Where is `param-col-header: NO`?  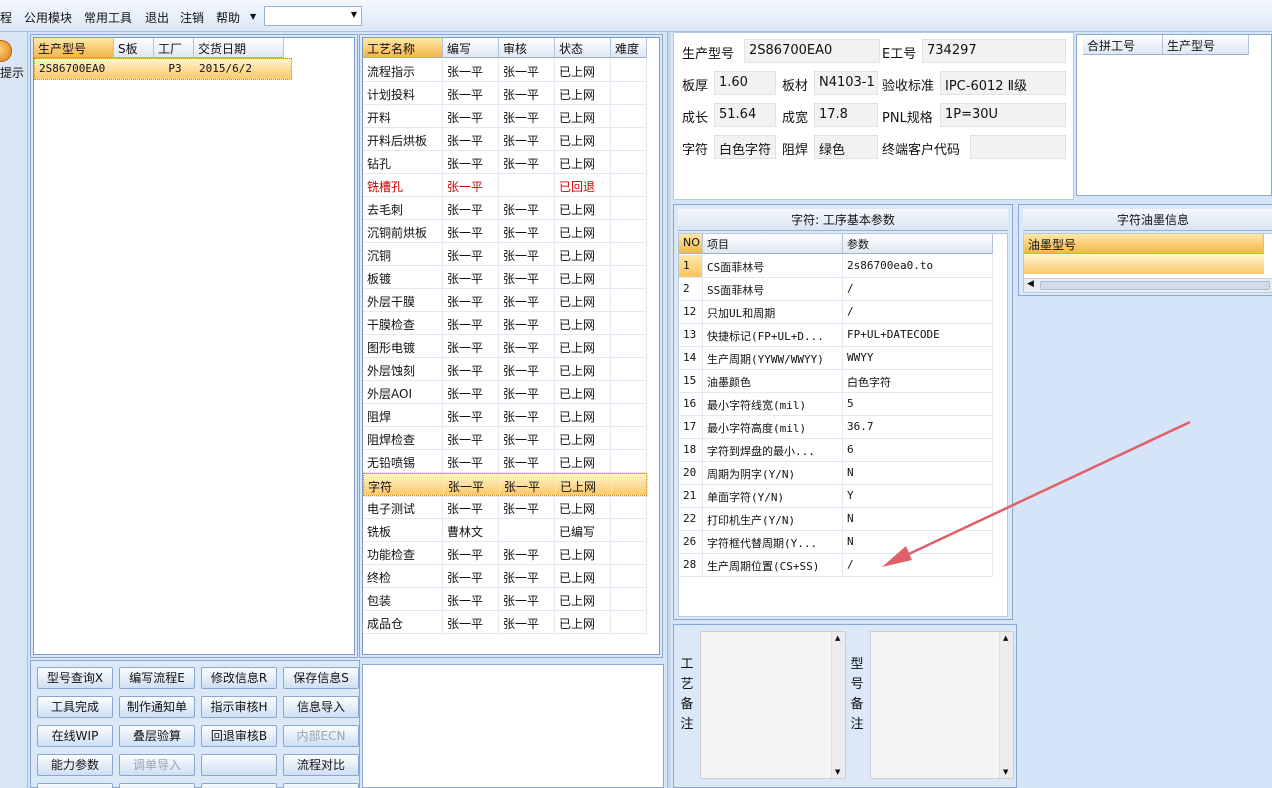 param-col-header: NO is located at coordinates (691, 244).